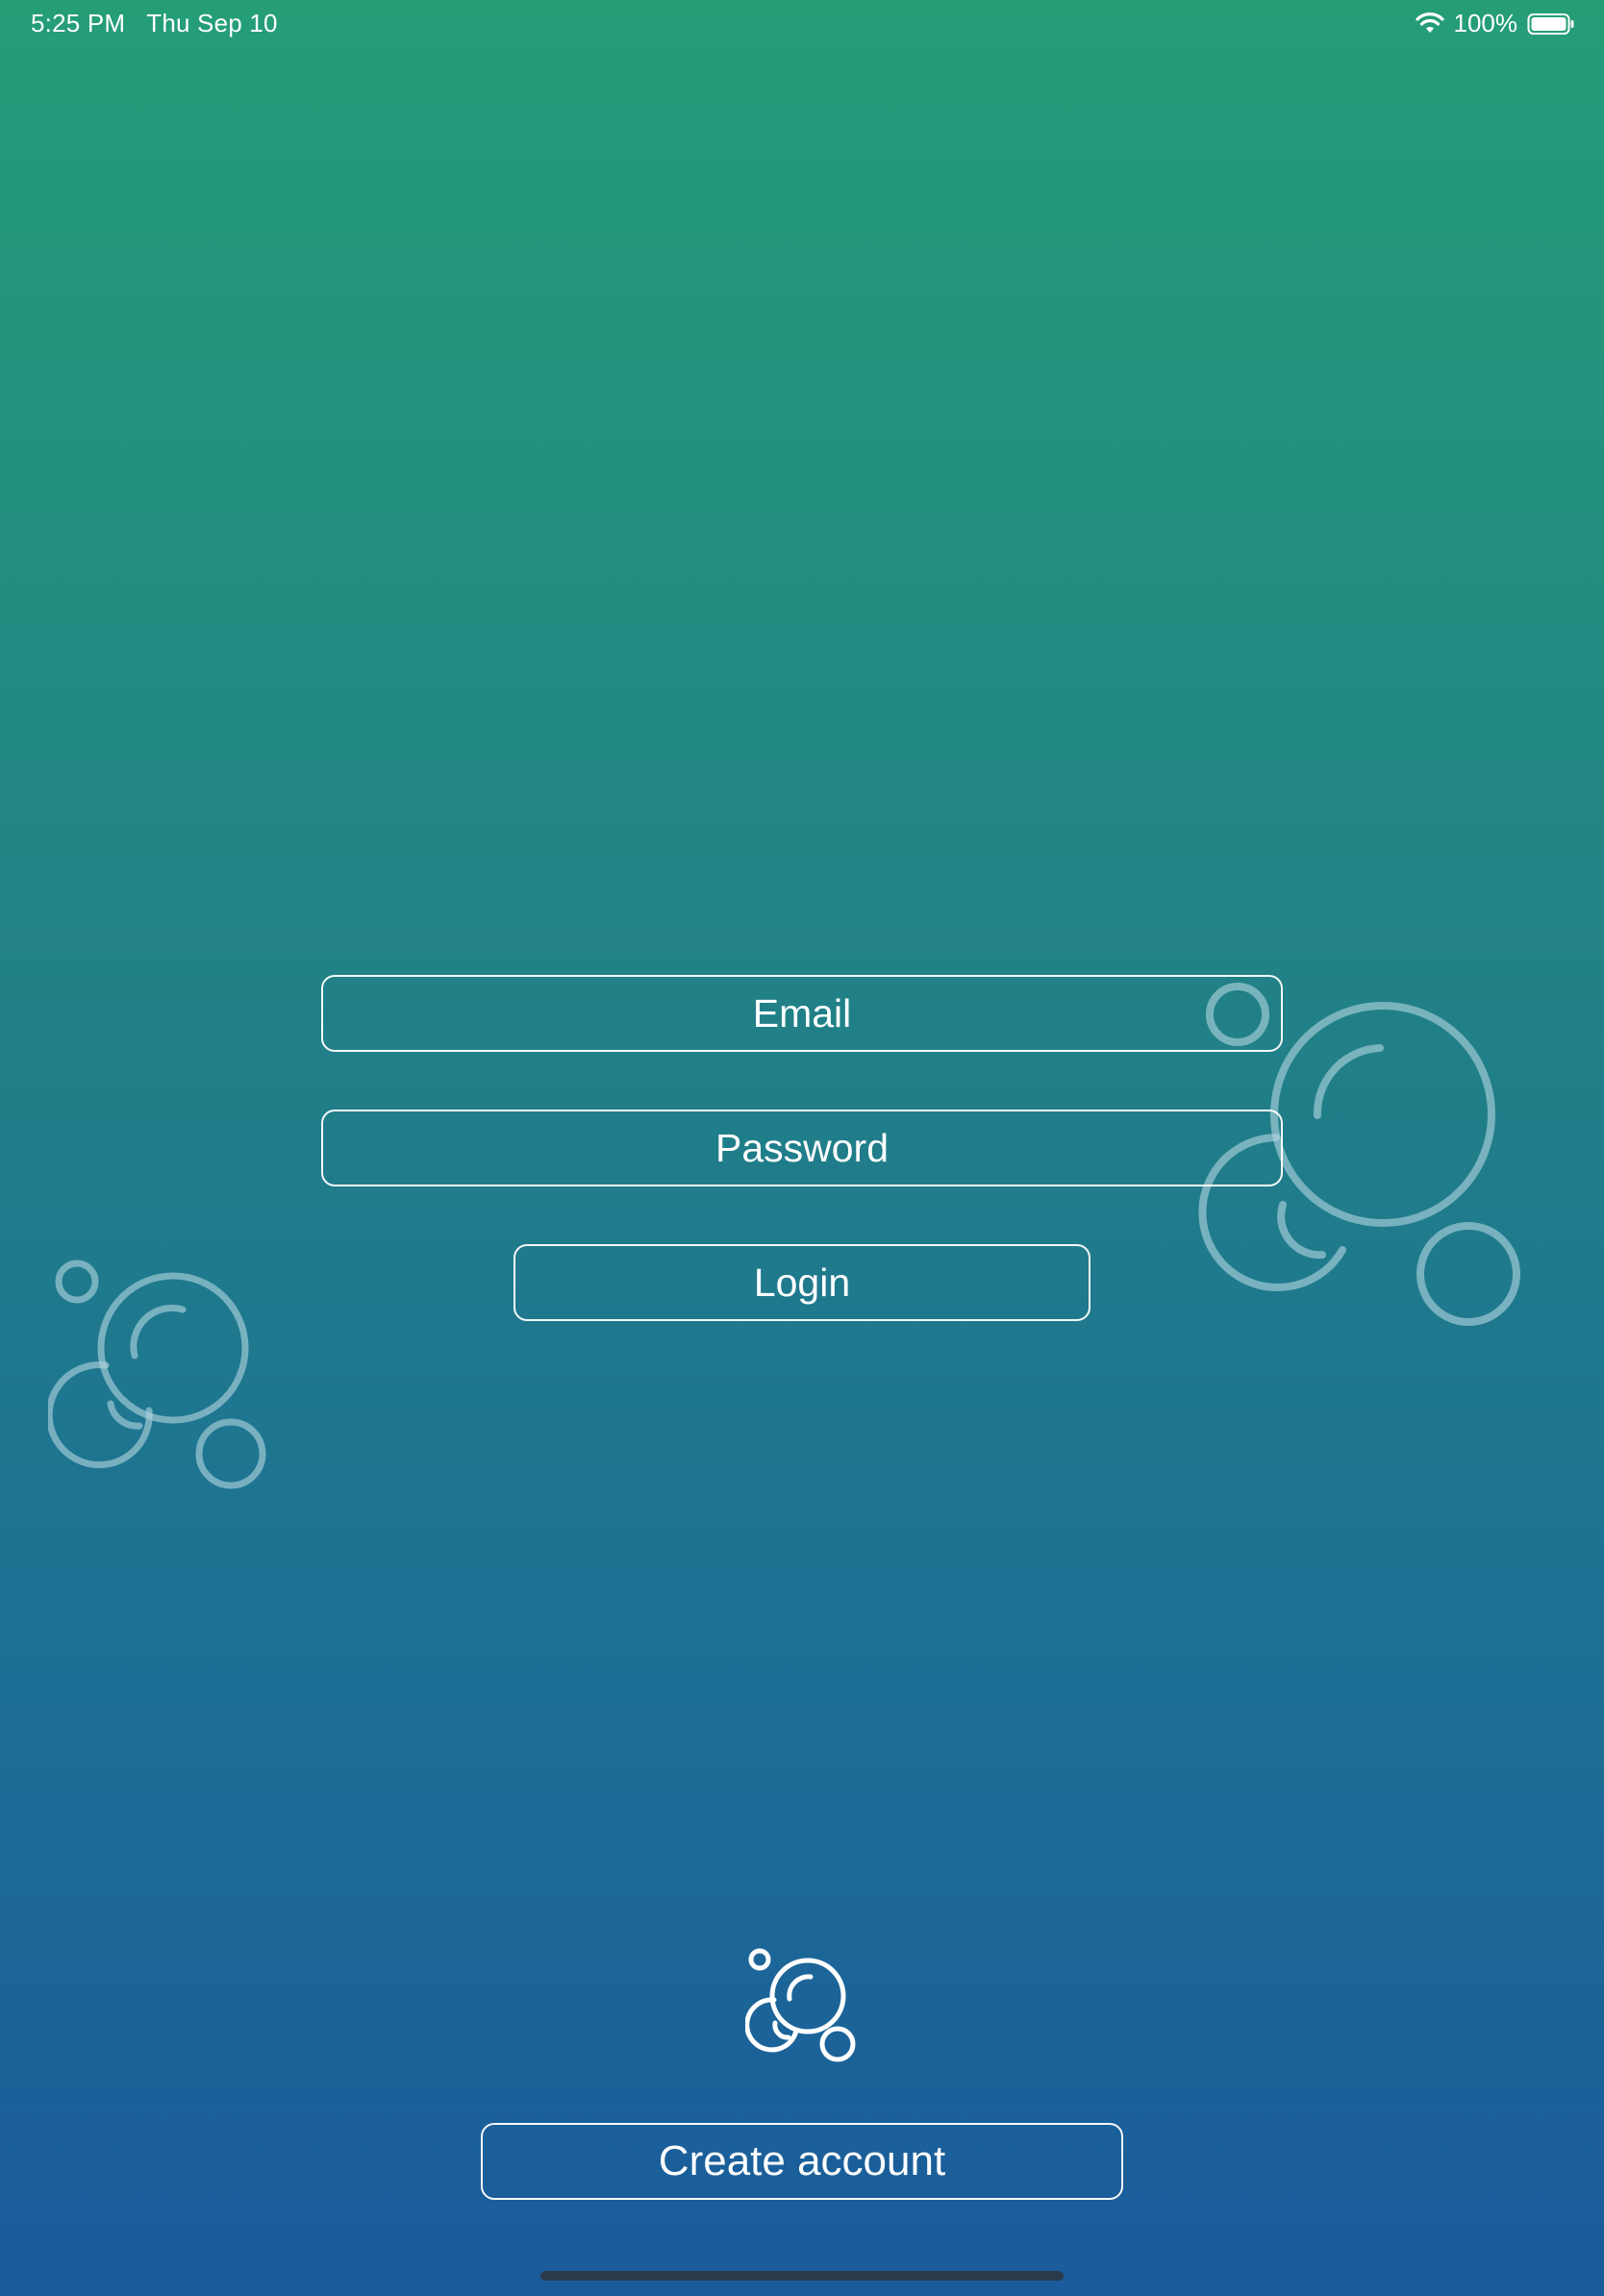 This screenshot has width=1604, height=2296. What do you see at coordinates (1485, 23) in the screenshot?
I see `battery-percent: 100%` at bounding box center [1485, 23].